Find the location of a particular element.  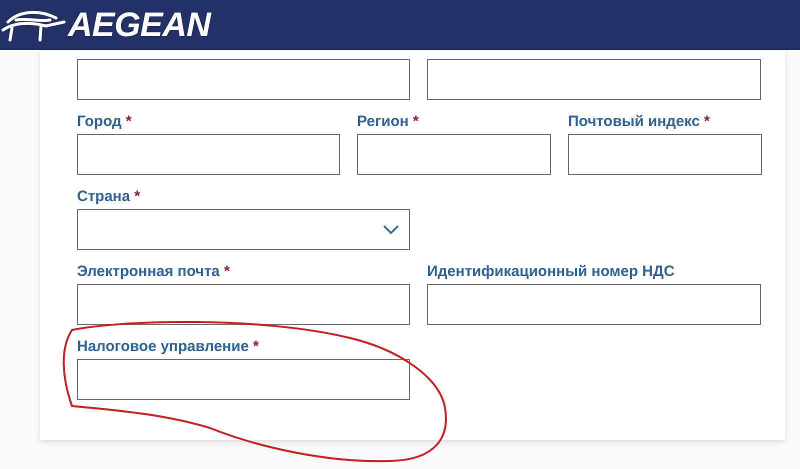

field-label: Страна * is located at coordinates (109, 197).